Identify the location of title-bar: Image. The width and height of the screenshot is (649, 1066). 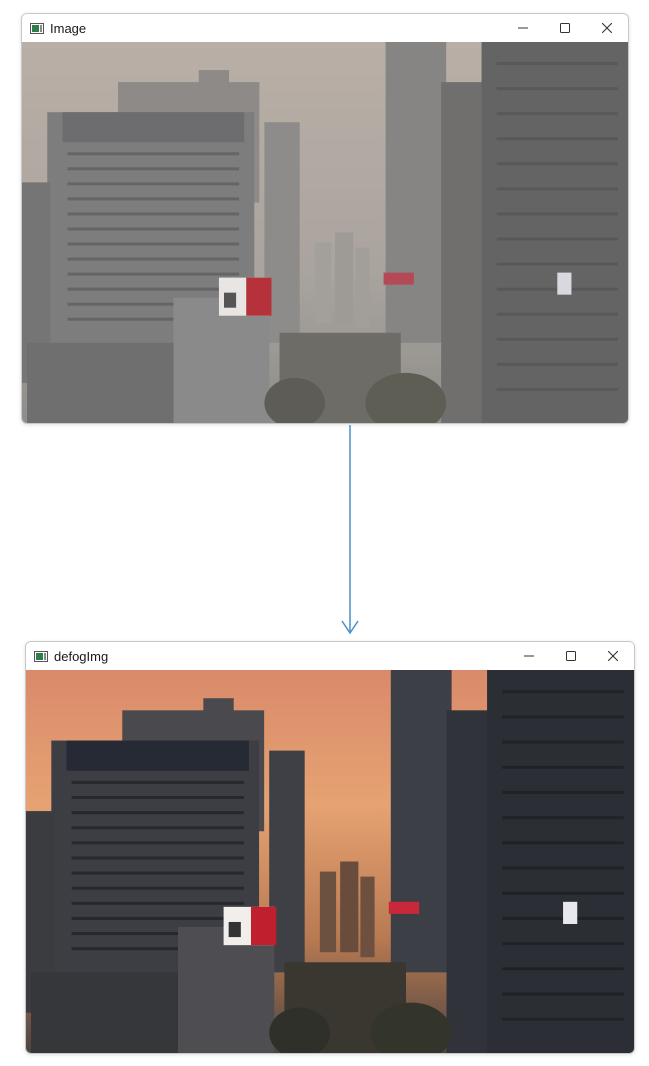
(325, 28).